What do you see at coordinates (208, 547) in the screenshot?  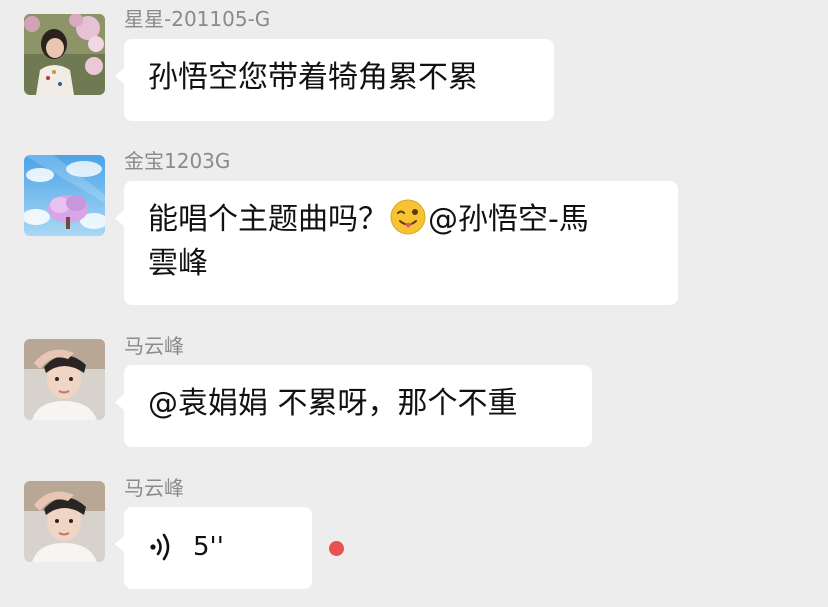 I see `voice-duration: 5''` at bounding box center [208, 547].